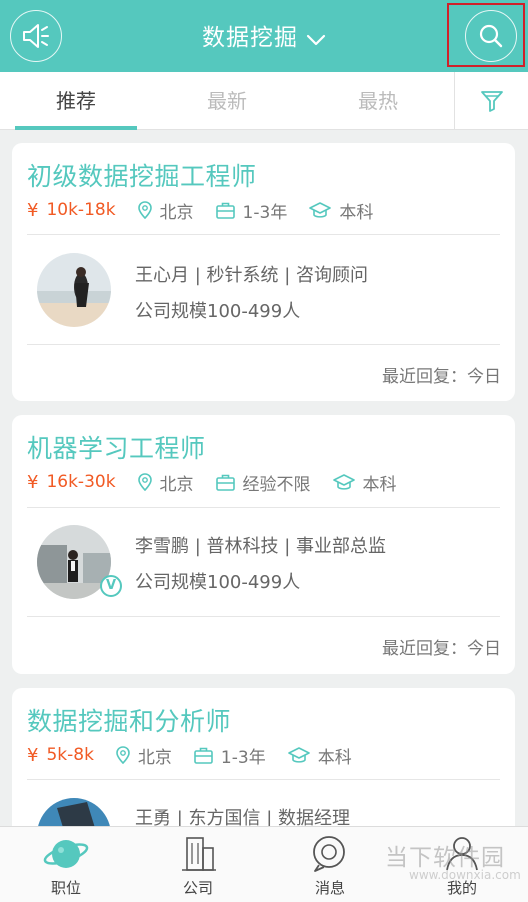 This screenshot has height=902, width=528. Describe the element at coordinates (70, 755) in the screenshot. I see `salary-value: 5k-8k` at that location.